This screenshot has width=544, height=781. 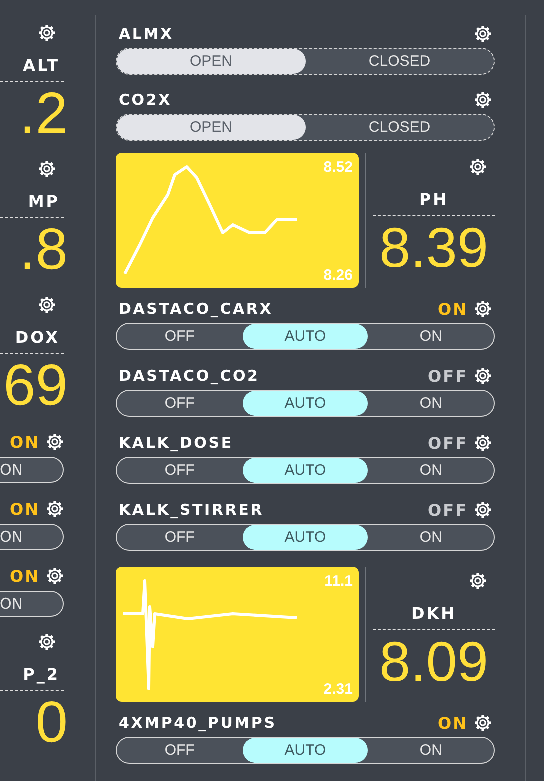 What do you see at coordinates (38, 338) in the screenshot?
I see `sensor-title: DOX` at bounding box center [38, 338].